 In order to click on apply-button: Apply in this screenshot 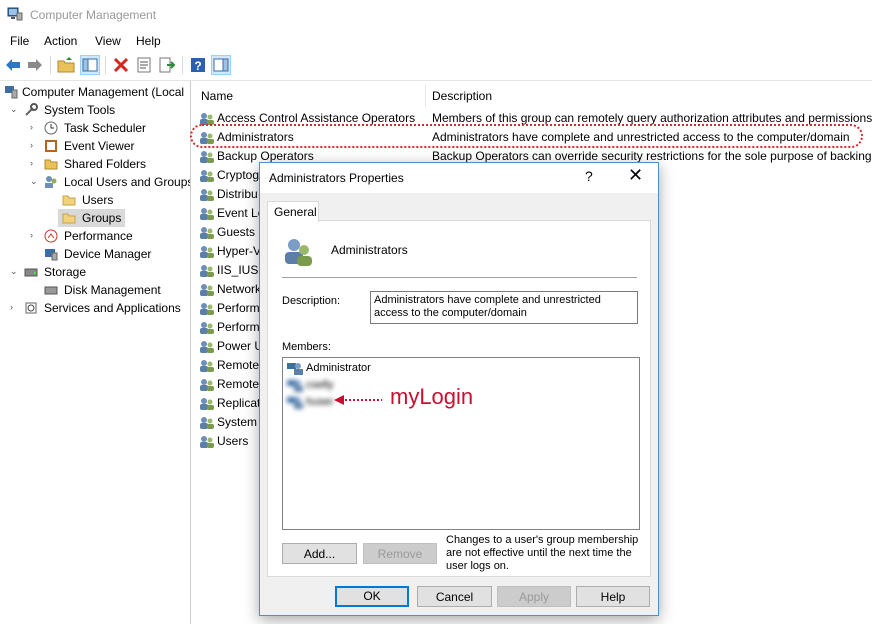, I will do `click(534, 596)`.